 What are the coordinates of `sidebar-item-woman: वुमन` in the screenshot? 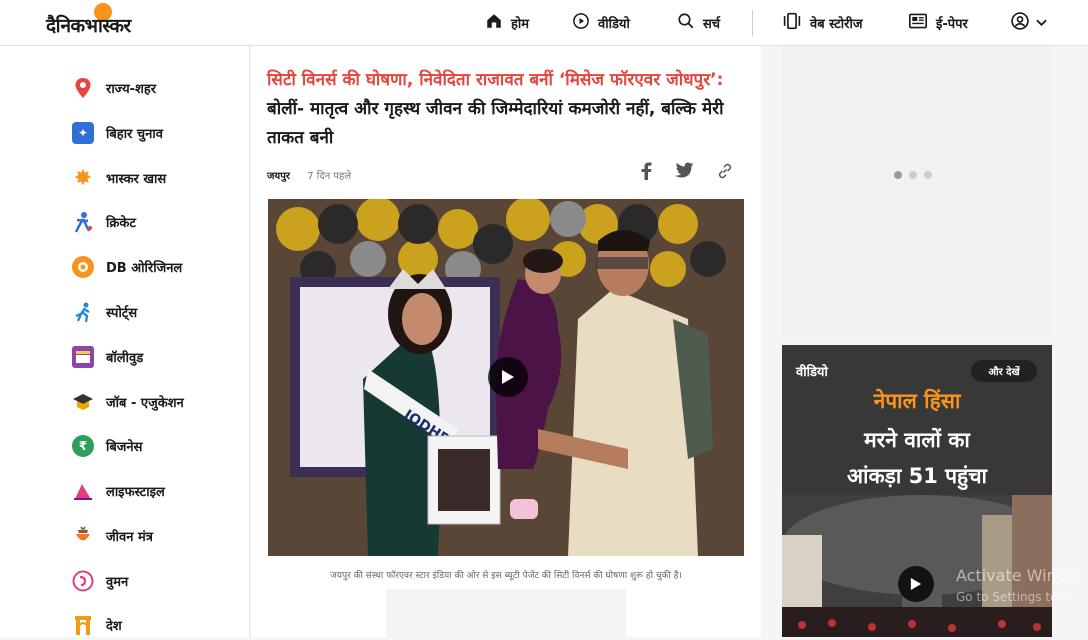 It's located at (100, 581).